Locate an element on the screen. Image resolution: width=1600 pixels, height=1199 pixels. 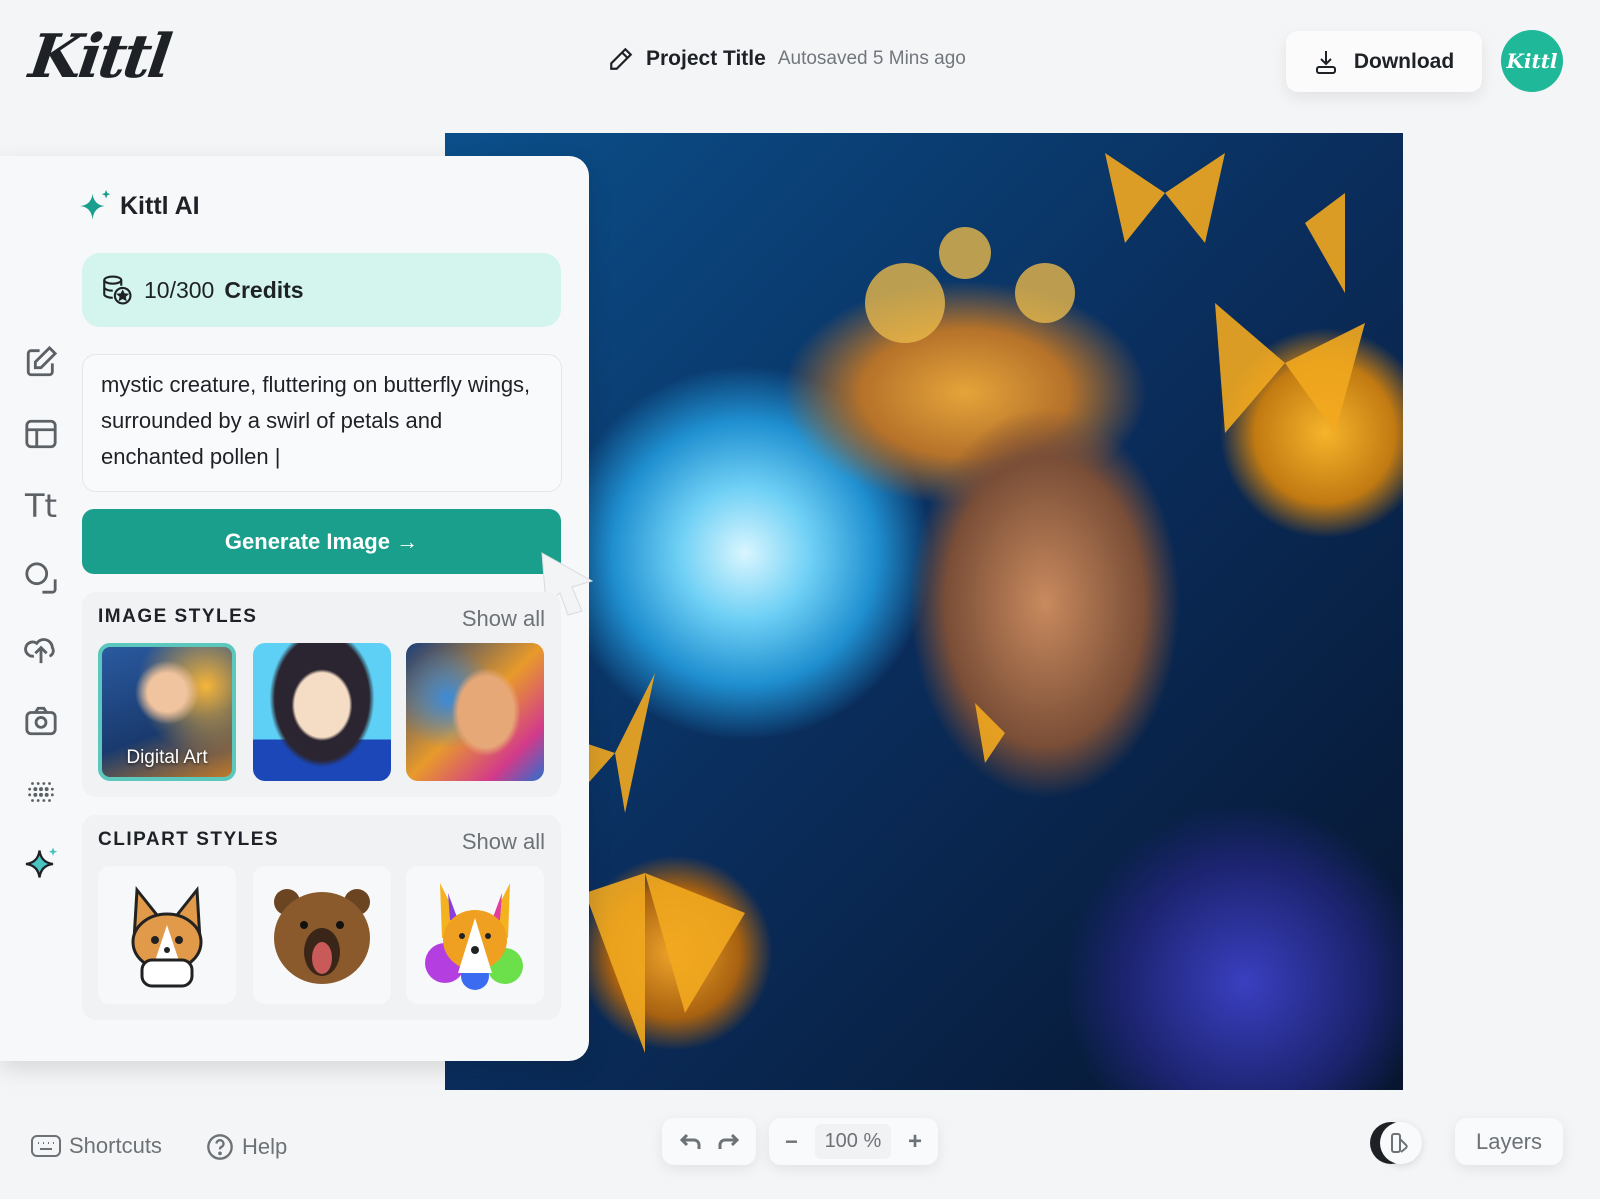
image-styles-section: IMAGE STYLES Show all Digital Art is located at coordinates (321, 694).